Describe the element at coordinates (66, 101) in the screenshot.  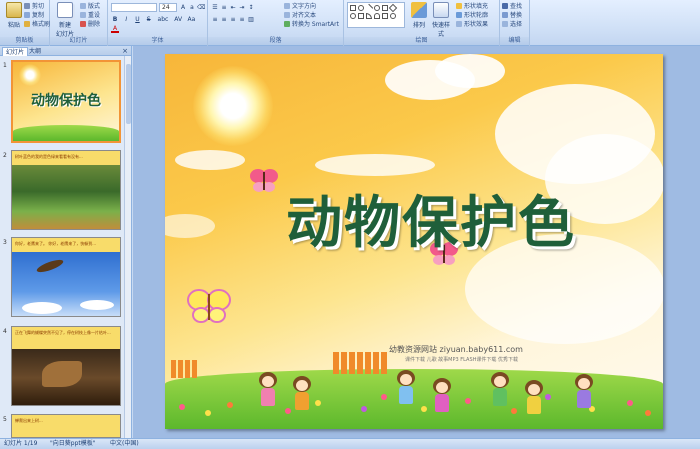
I see `thumb-slide-1: 动物保护色` at that location.